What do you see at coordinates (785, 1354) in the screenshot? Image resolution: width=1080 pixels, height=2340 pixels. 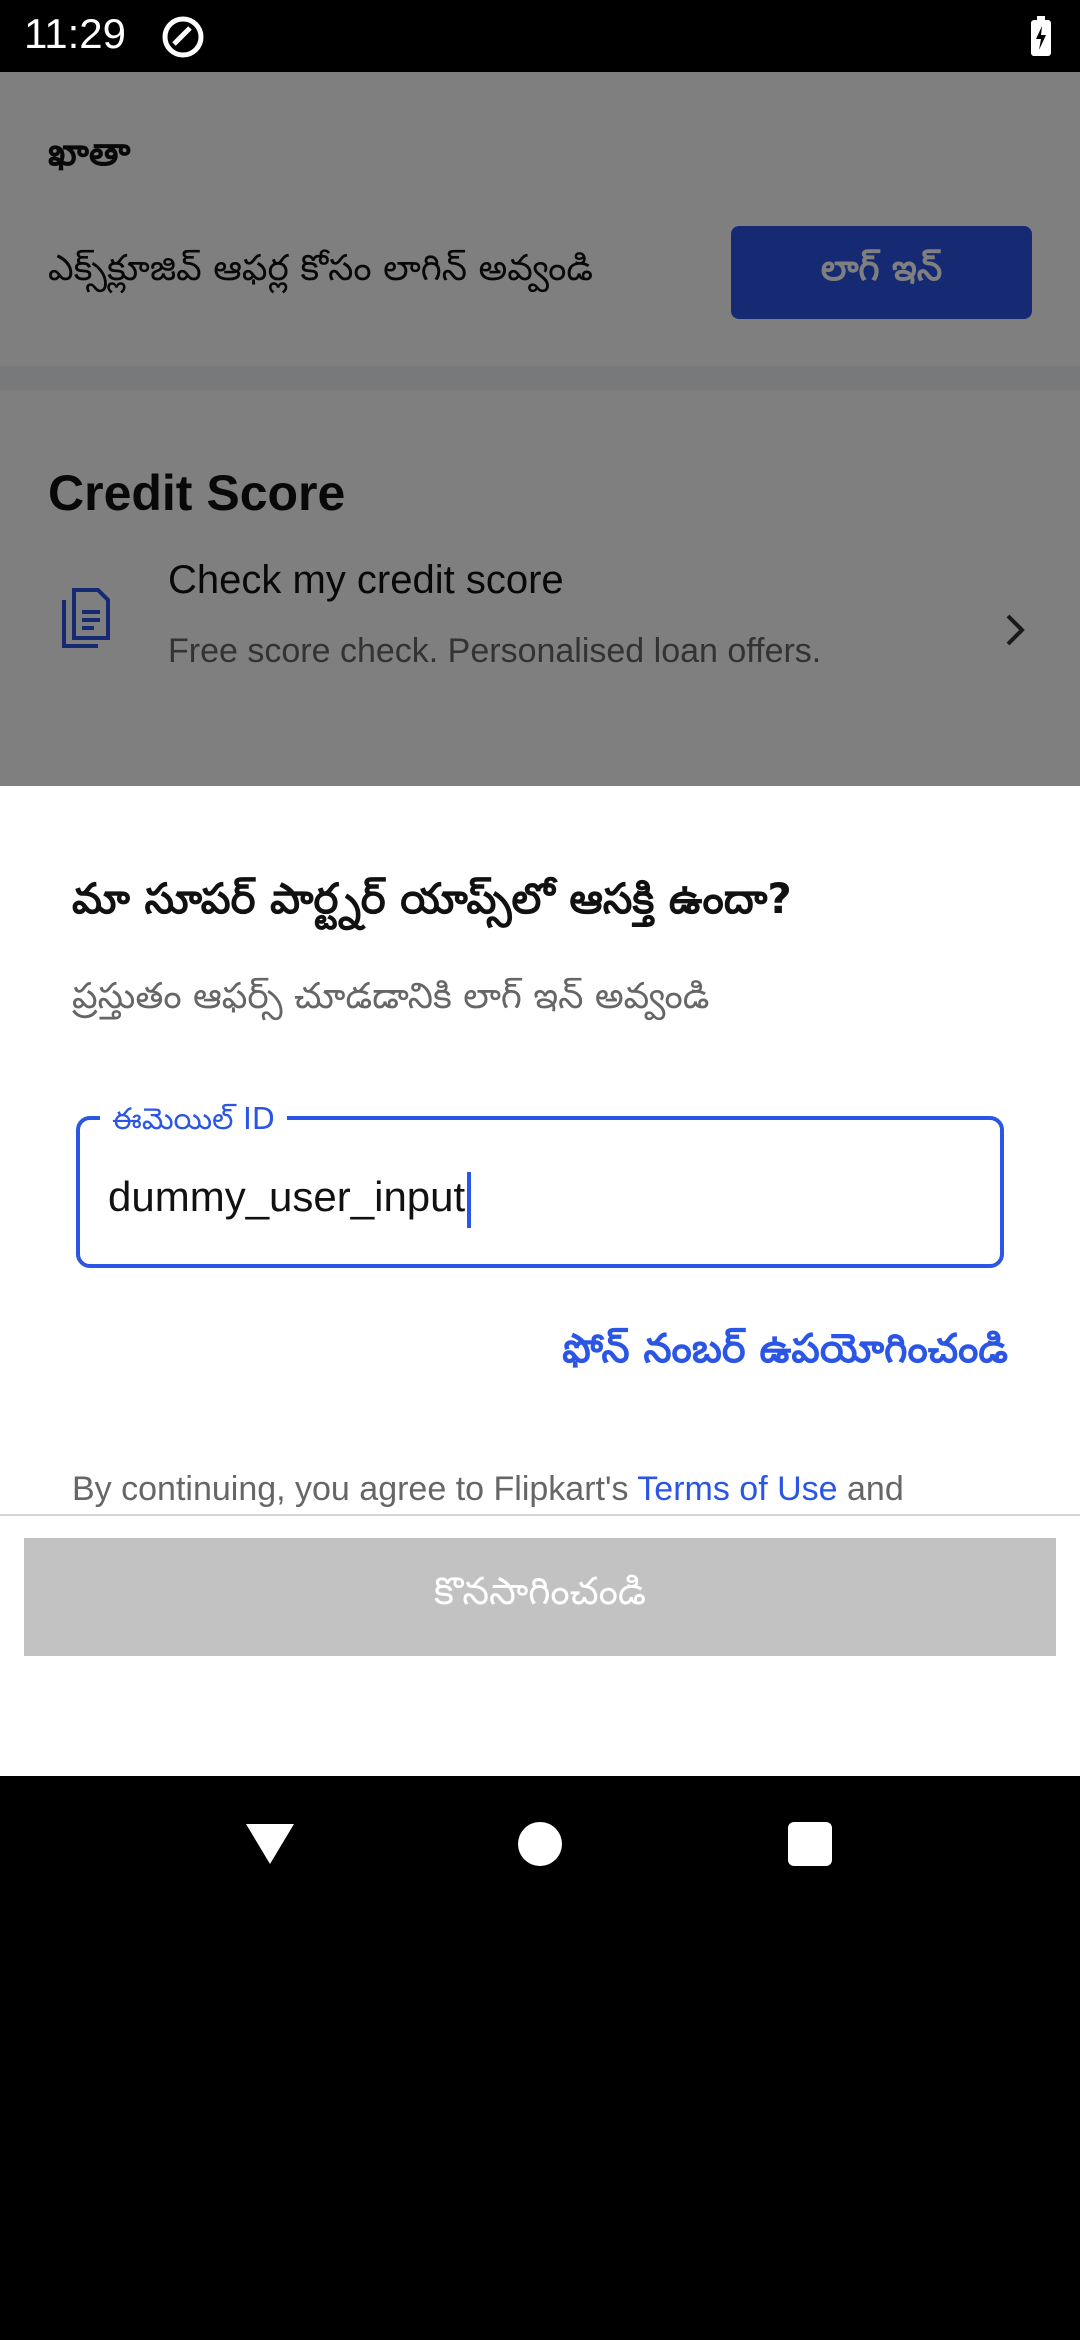 I see `use-phone-number-link: ఫోన్ నంబర్ ఉపయోగించండి` at bounding box center [785, 1354].